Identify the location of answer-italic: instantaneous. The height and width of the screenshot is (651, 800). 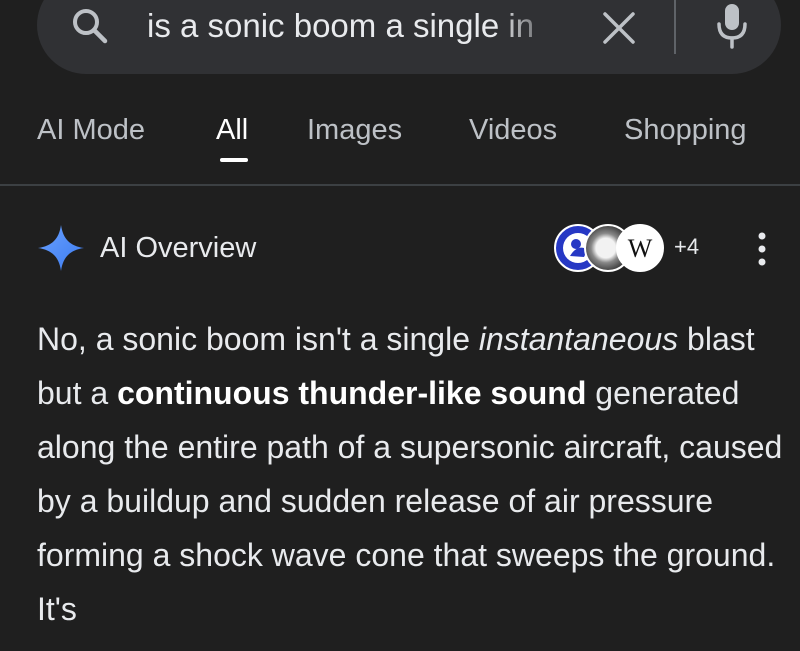
(578, 339).